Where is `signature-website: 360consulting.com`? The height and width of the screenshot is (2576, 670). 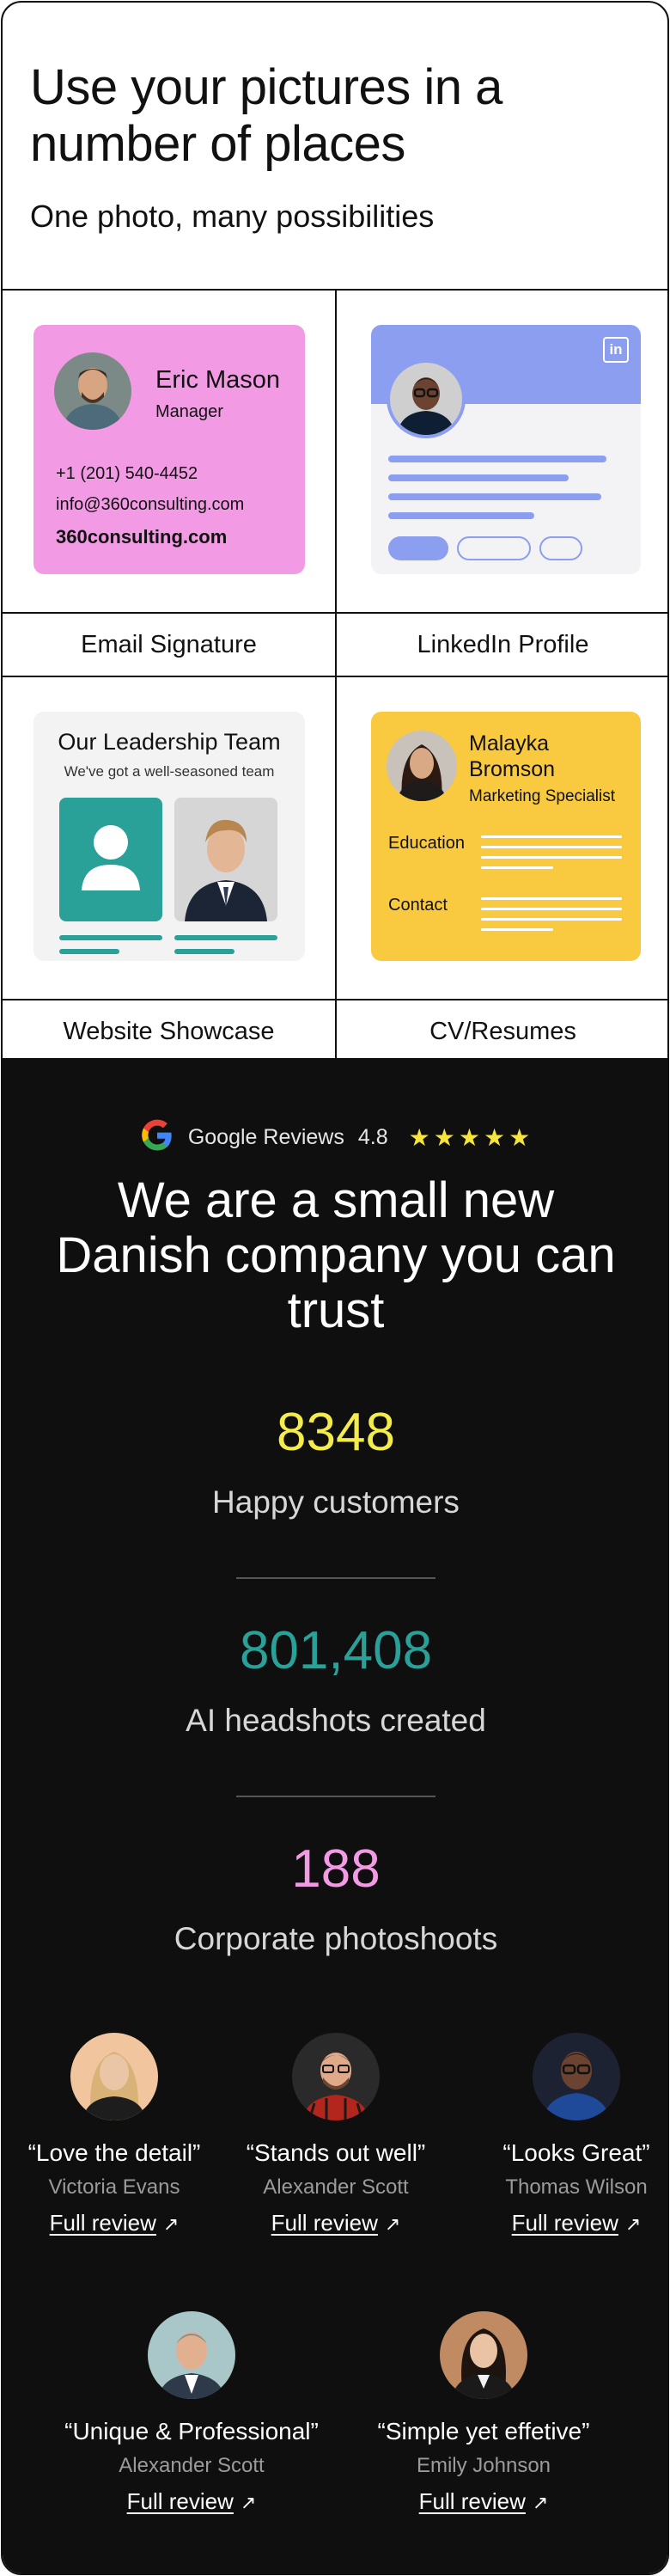
signature-website: 360consulting.com is located at coordinates (142, 537).